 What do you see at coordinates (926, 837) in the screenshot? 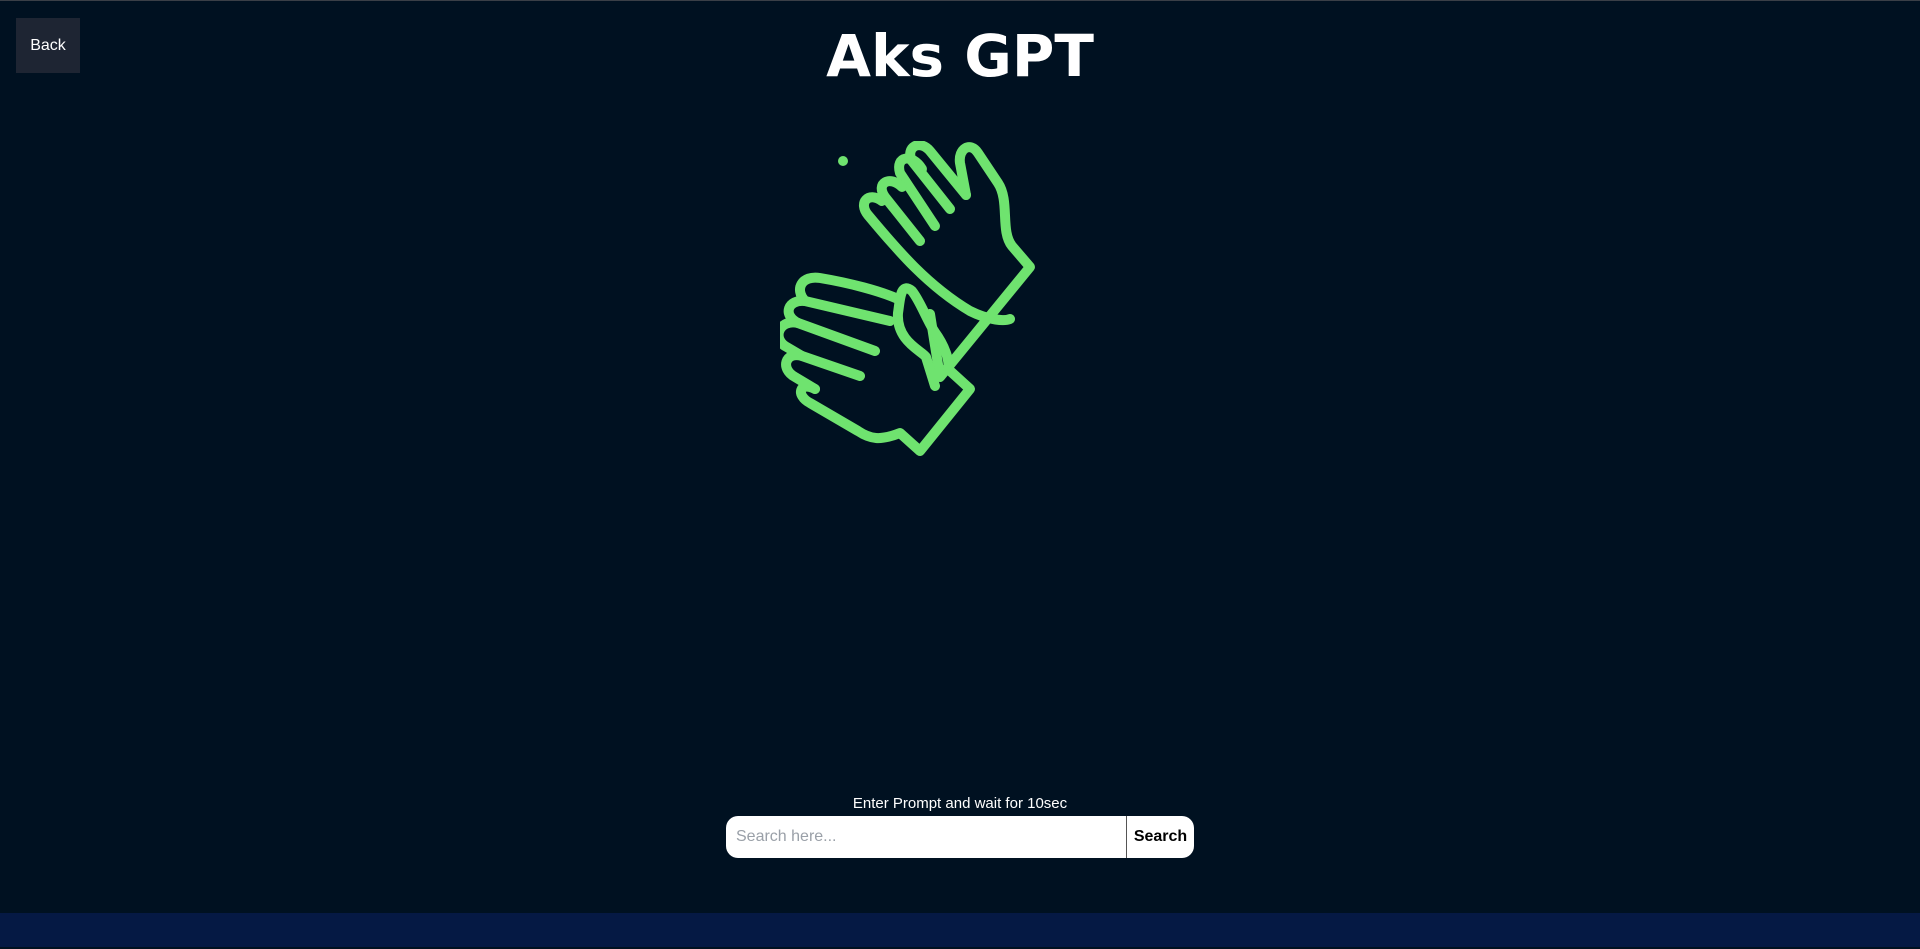
I see `search-input` at bounding box center [926, 837].